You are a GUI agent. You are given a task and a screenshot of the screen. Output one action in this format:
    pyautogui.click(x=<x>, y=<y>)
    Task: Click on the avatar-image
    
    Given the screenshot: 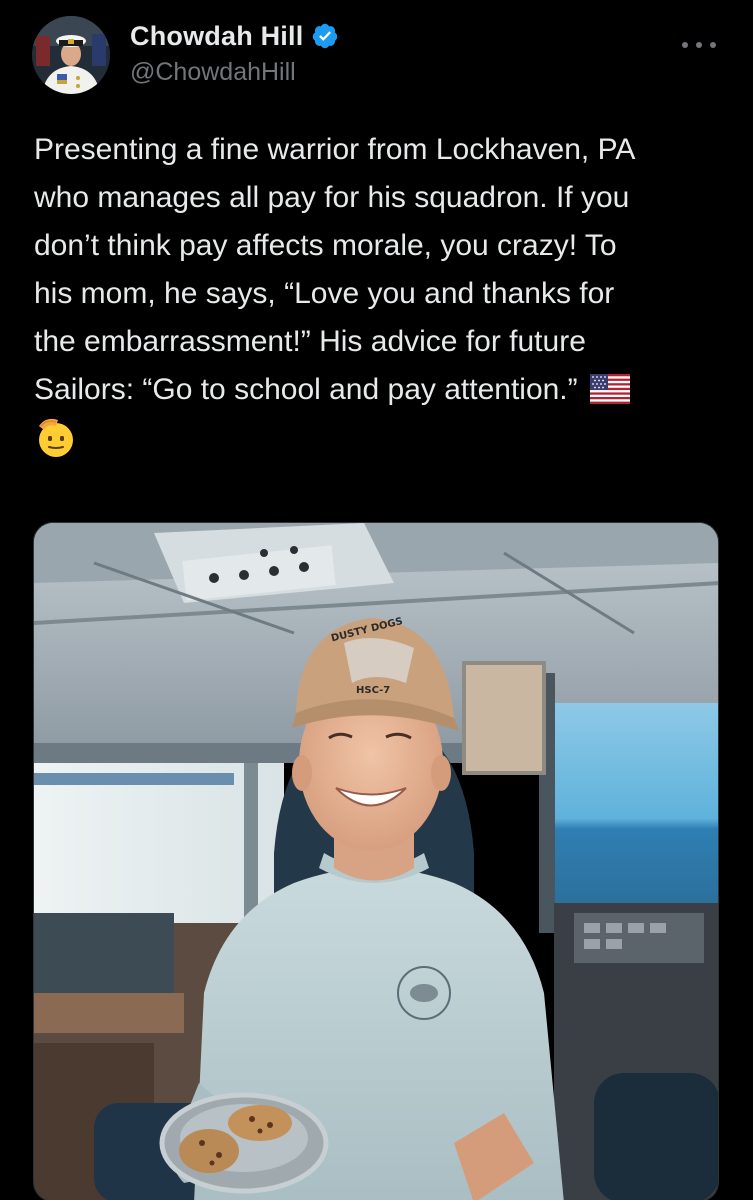 What is the action you would take?
    pyautogui.click(x=71, y=55)
    